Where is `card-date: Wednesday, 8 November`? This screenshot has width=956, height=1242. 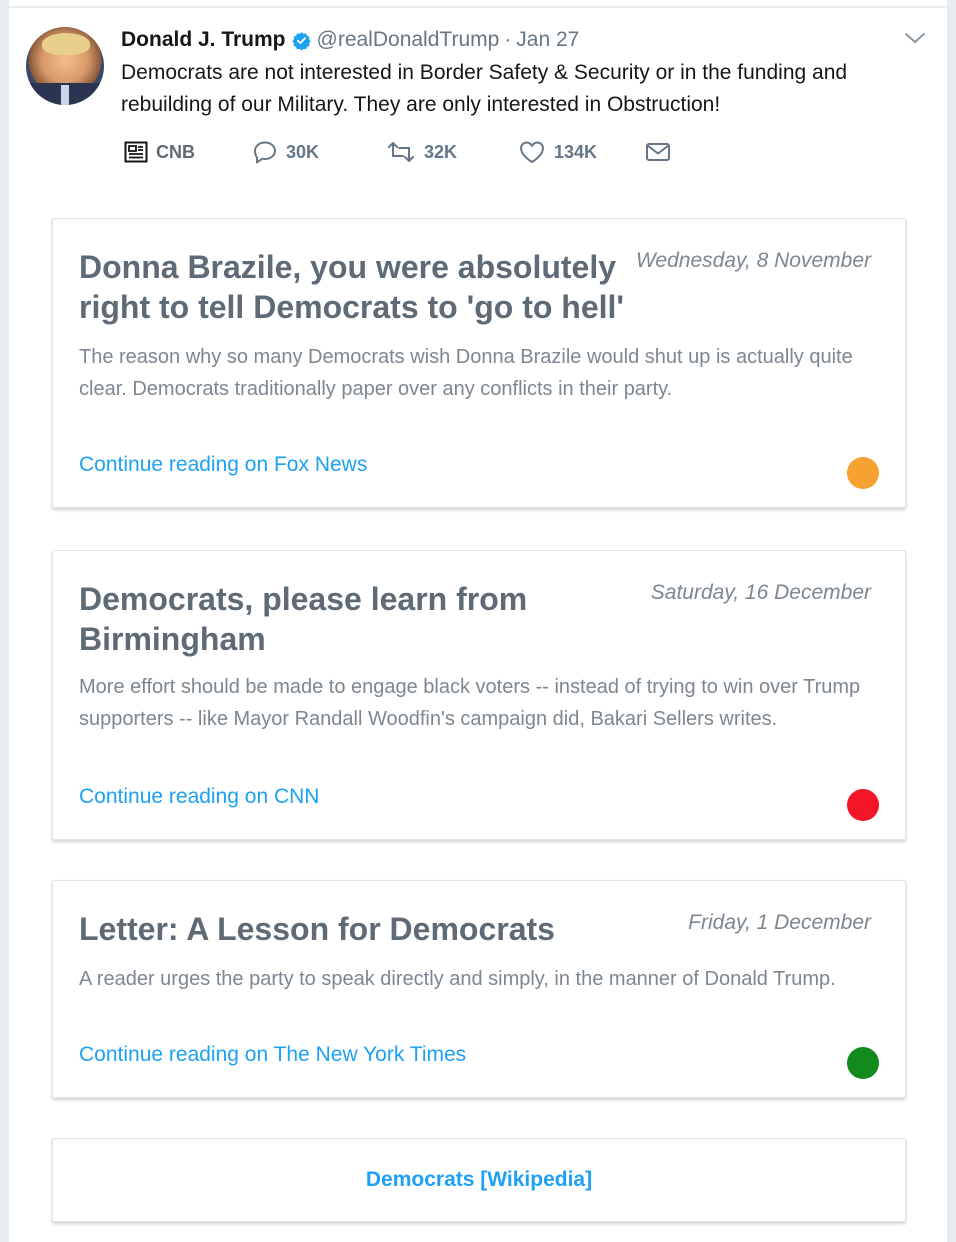
card-date: Wednesday, 8 November is located at coordinates (753, 260).